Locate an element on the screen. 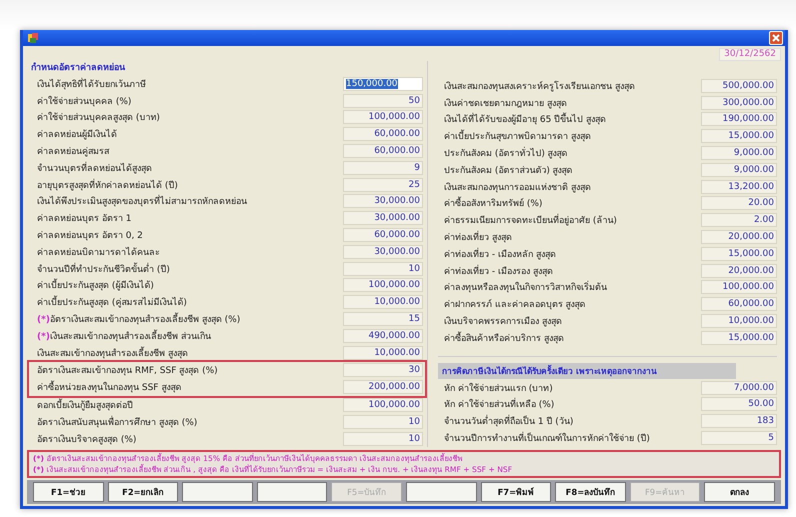 This screenshot has height=517, width=796. field-label: เงินสะสมกองทุนสงเคราะห์ครูโรงเรียนเอกชน สูงสุด is located at coordinates (539, 86).